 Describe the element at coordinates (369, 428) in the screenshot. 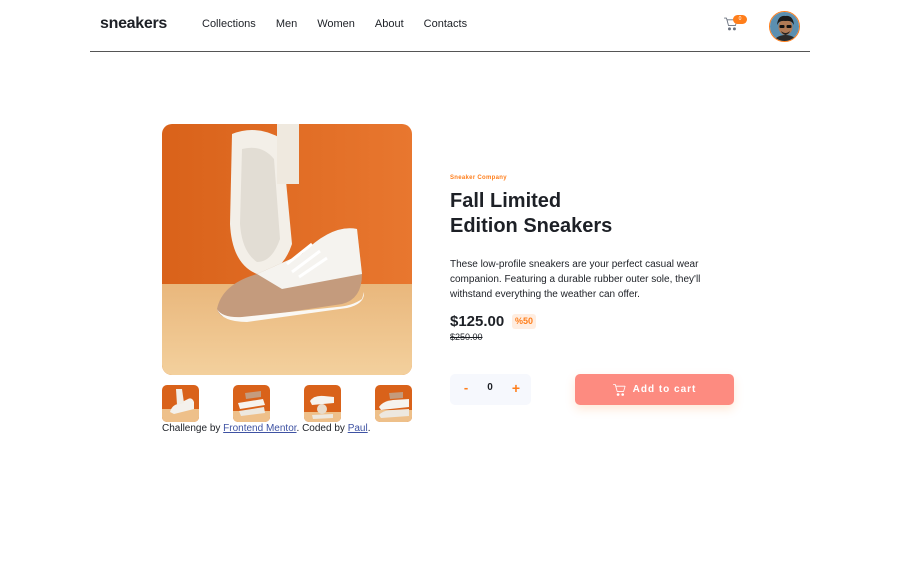

I see `attribution-suffix: .` at that location.